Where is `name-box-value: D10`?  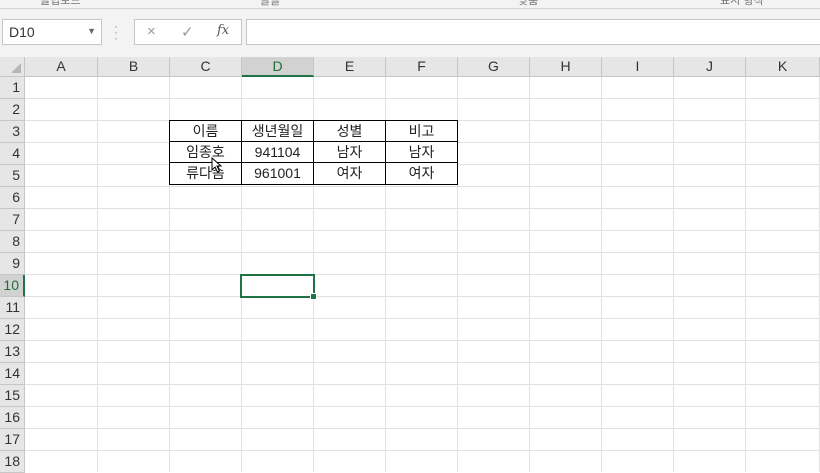
name-box-value: D10 is located at coordinates (22, 32).